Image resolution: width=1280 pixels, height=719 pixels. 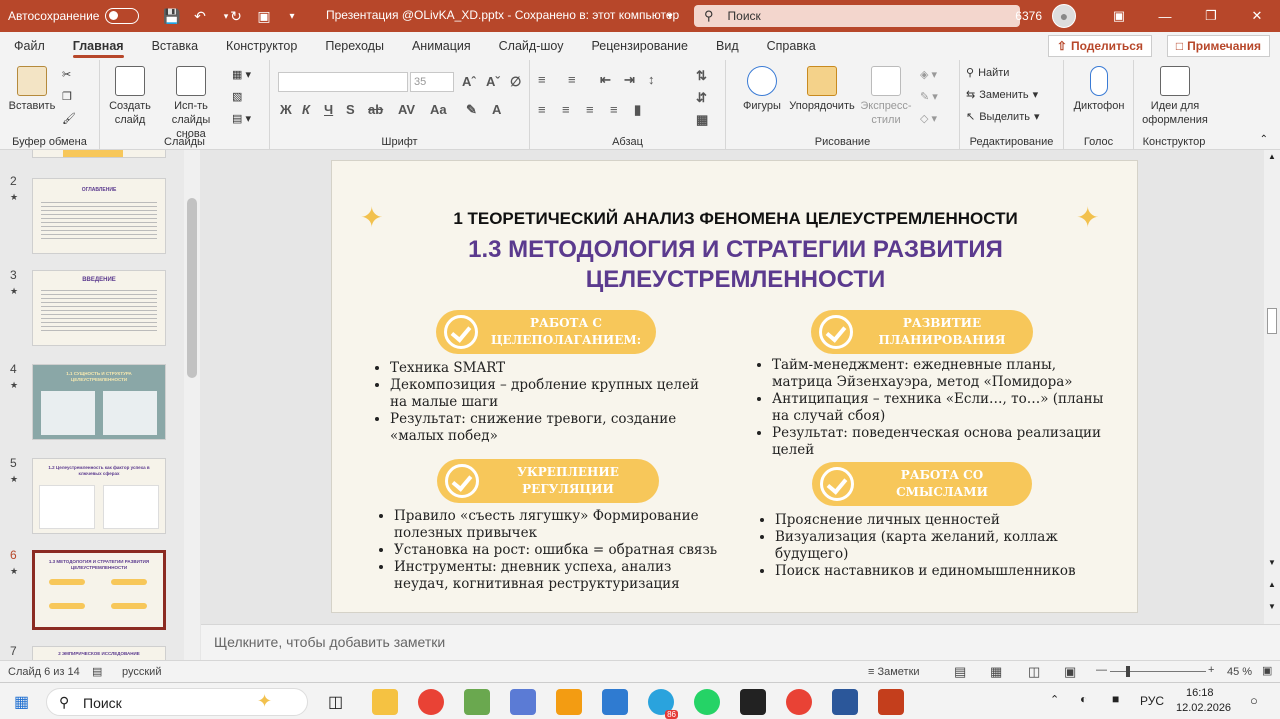 What do you see at coordinates (292, 16) in the screenshot?
I see `customize-toolbar-icon: ▾` at bounding box center [292, 16].